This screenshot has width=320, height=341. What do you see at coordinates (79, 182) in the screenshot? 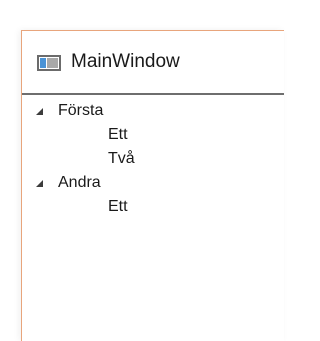
I see `tree-item-label: Andra` at bounding box center [79, 182].